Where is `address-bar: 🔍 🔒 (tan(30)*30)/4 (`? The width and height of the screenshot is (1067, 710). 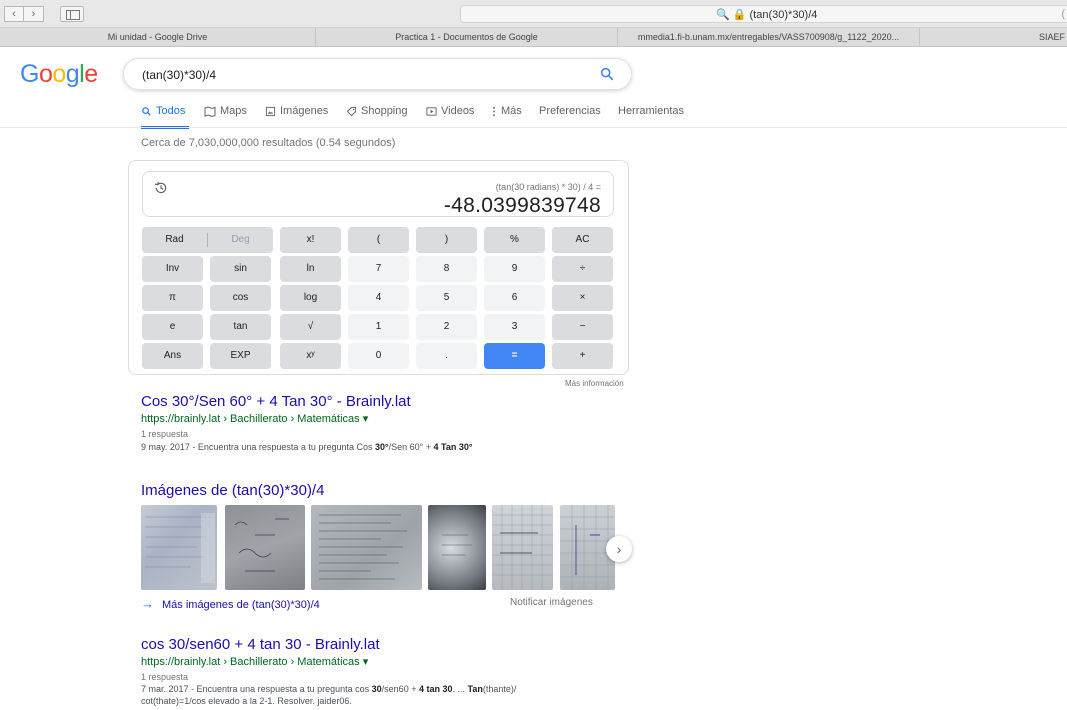
address-bar: 🔍 🔒 (tan(30)*30)/4 ( is located at coordinates (763, 14).